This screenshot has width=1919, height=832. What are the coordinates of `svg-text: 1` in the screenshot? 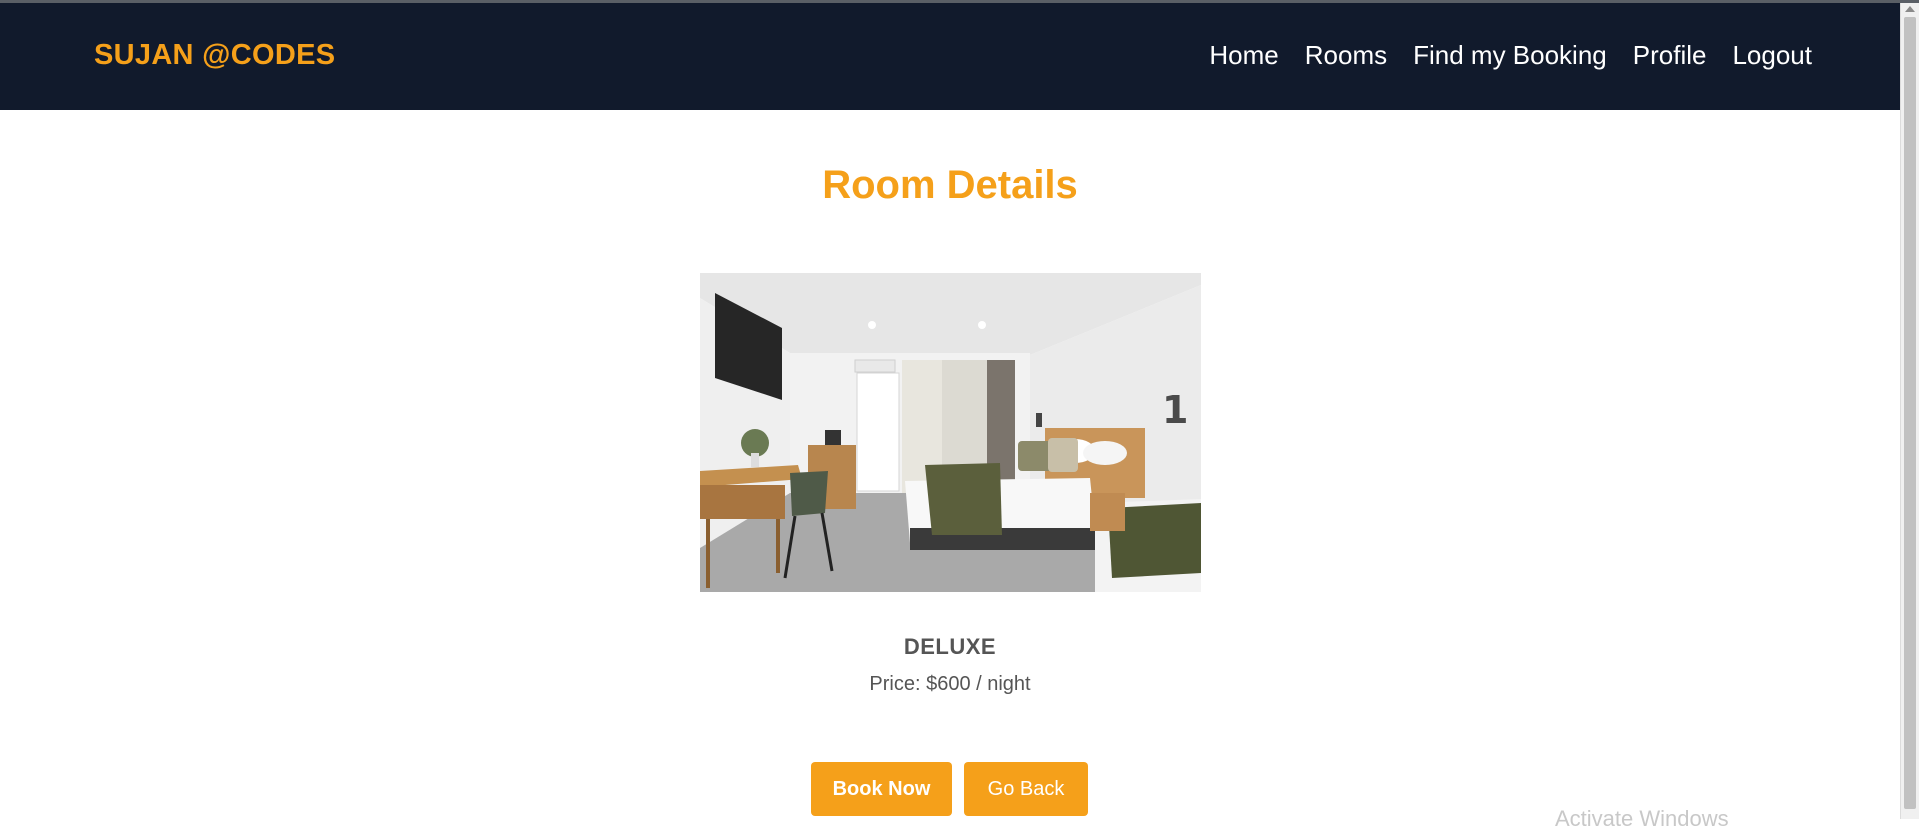 It's located at (1175, 410).